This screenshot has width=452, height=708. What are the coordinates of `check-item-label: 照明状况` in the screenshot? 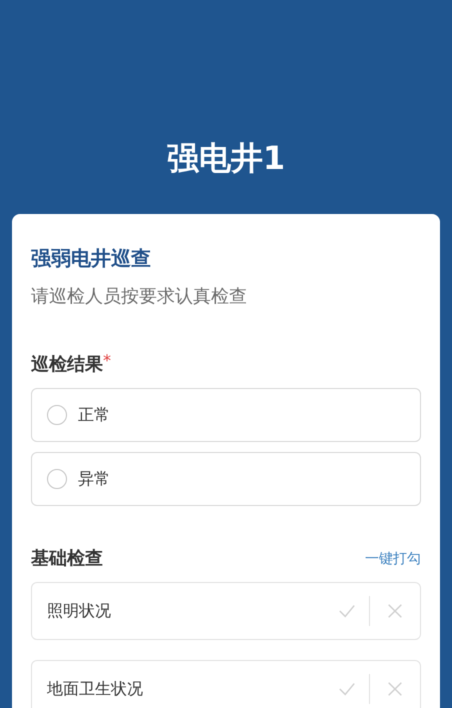 It's located at (79, 611).